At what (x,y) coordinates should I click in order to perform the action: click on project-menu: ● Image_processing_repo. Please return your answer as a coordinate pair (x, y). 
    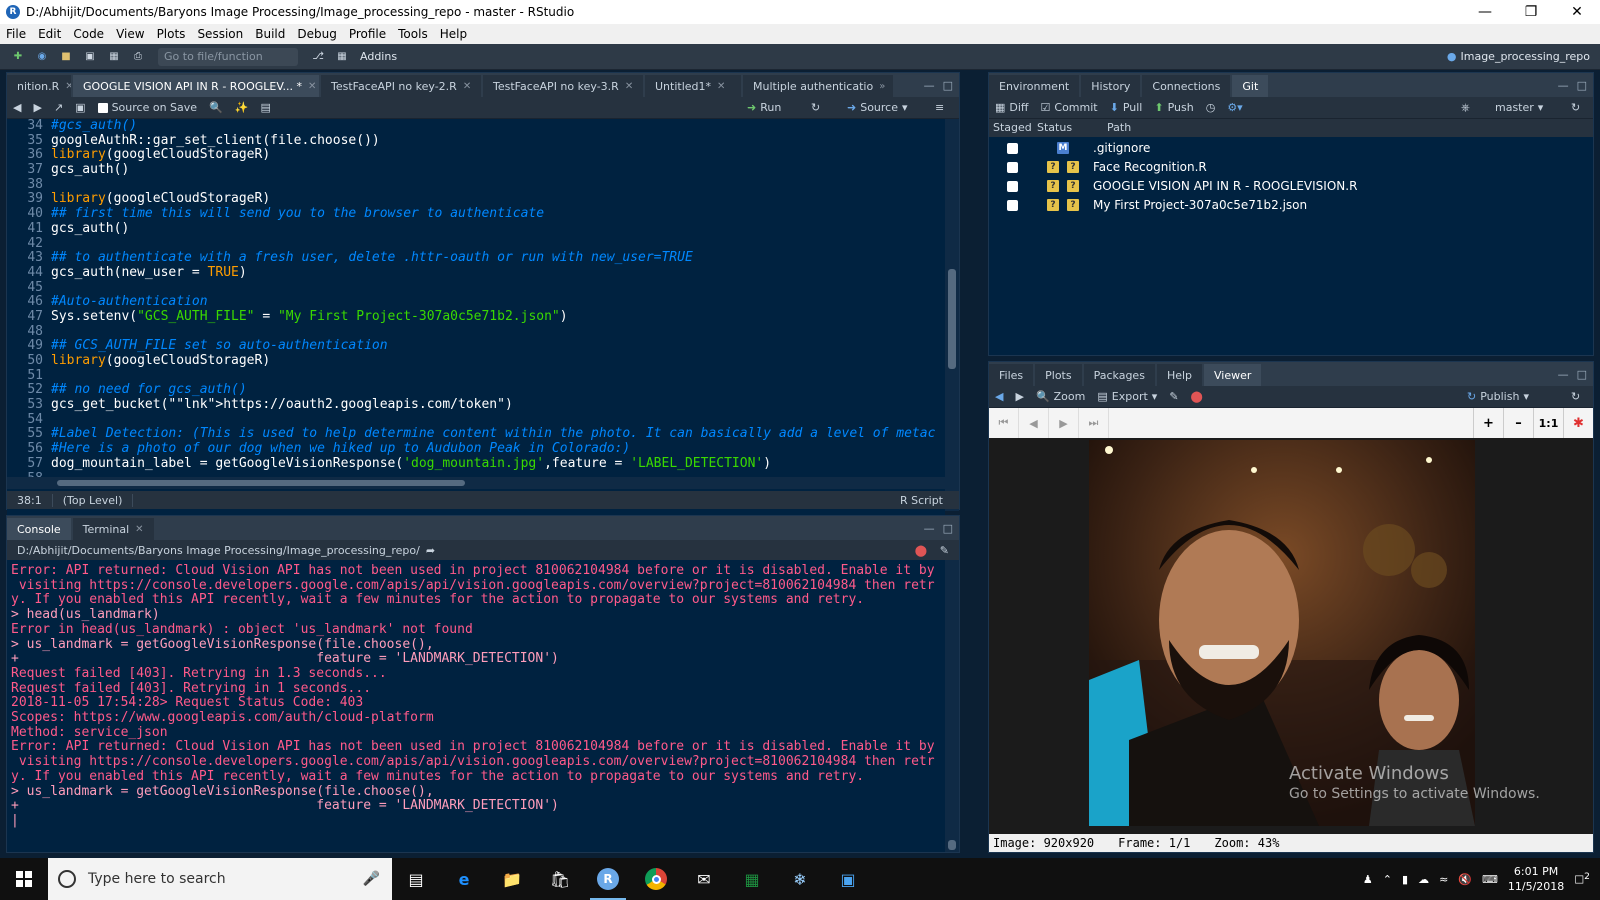
    Looking at the image, I should click on (1518, 56).